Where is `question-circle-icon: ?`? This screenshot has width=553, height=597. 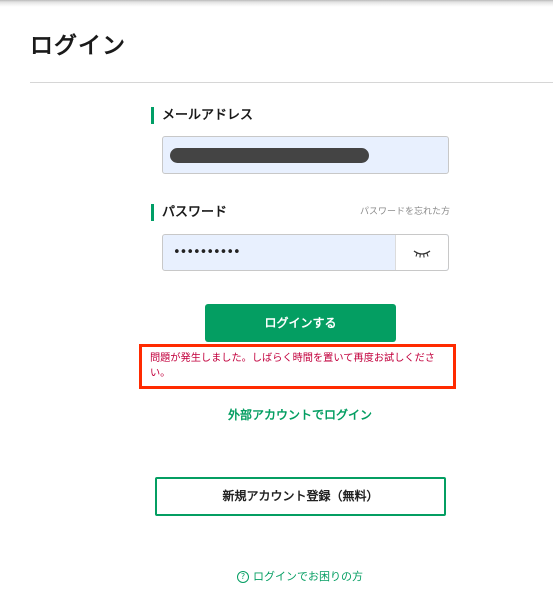 question-circle-icon: ? is located at coordinates (243, 576).